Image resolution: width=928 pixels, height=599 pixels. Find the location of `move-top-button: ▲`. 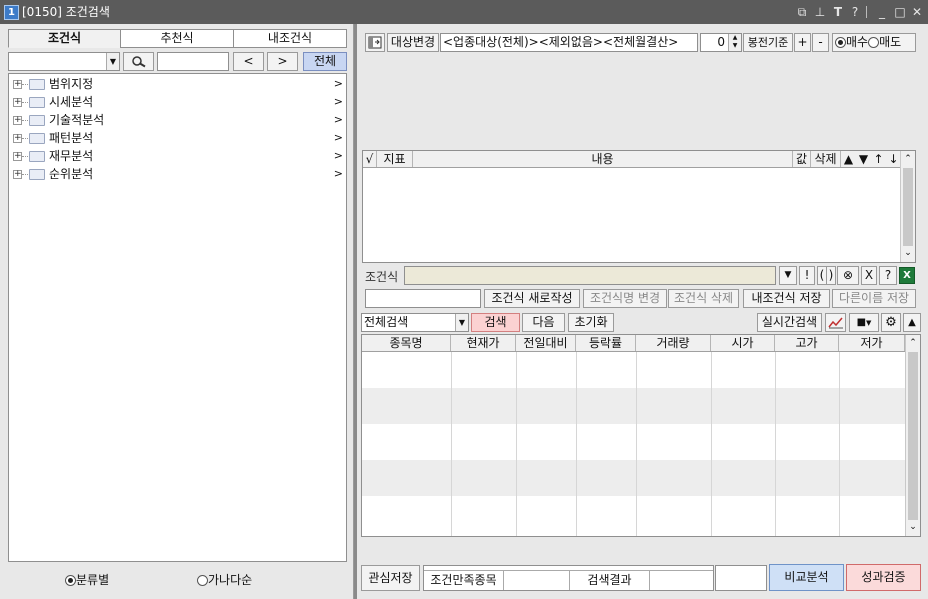

move-top-button: ▲ is located at coordinates (848, 159).